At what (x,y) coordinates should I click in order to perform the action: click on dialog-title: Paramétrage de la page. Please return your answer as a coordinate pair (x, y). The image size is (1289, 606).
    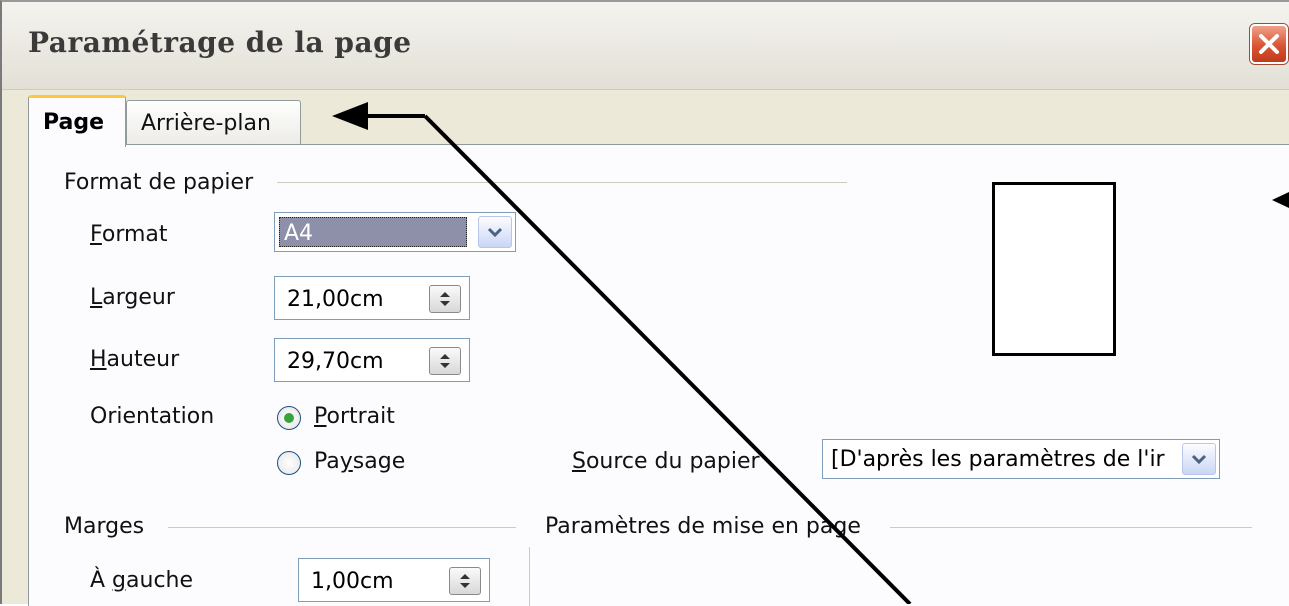
    Looking at the image, I should click on (220, 42).